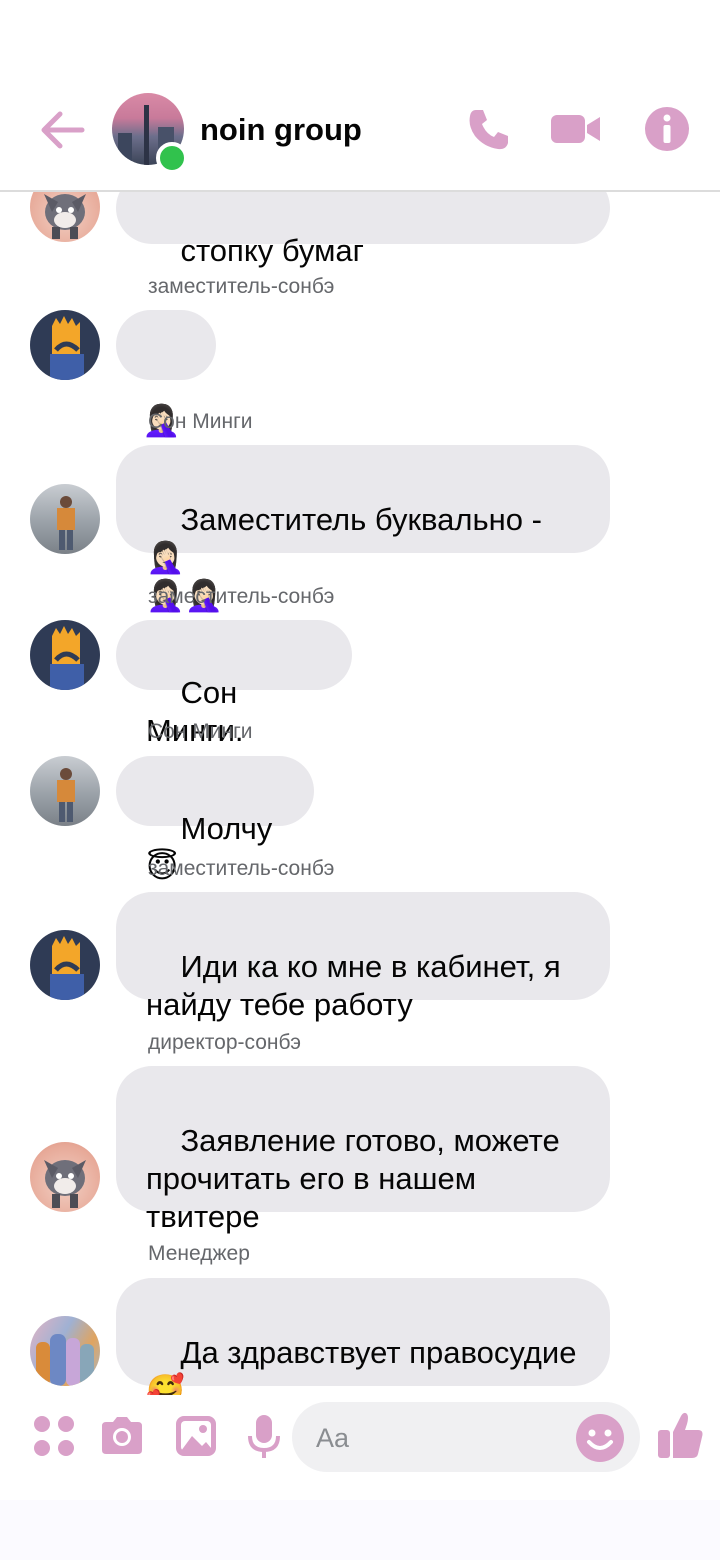 This screenshot has width=720, height=1560. What do you see at coordinates (360, 1530) in the screenshot?
I see `system-navigation-bar` at bounding box center [360, 1530].